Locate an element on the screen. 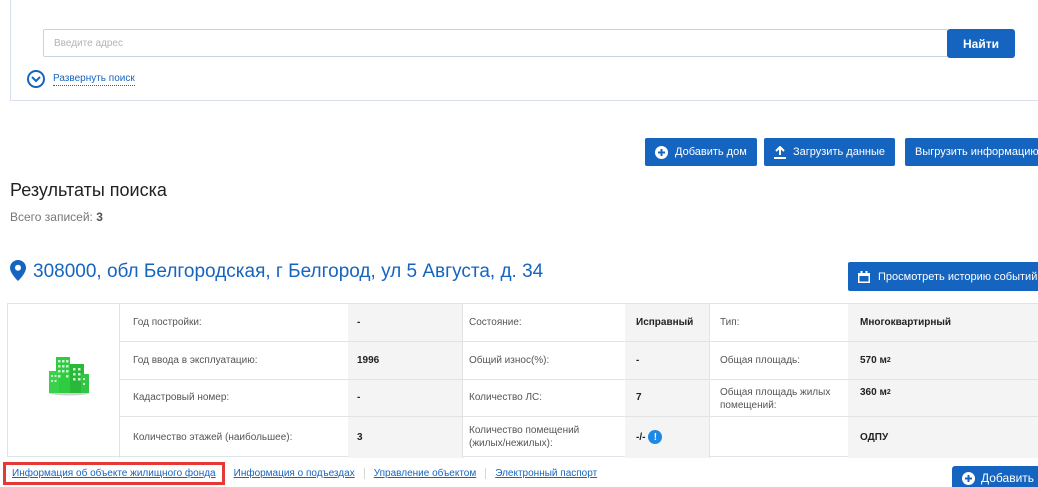  living-area-value: 360 м2 is located at coordinates (875, 397).